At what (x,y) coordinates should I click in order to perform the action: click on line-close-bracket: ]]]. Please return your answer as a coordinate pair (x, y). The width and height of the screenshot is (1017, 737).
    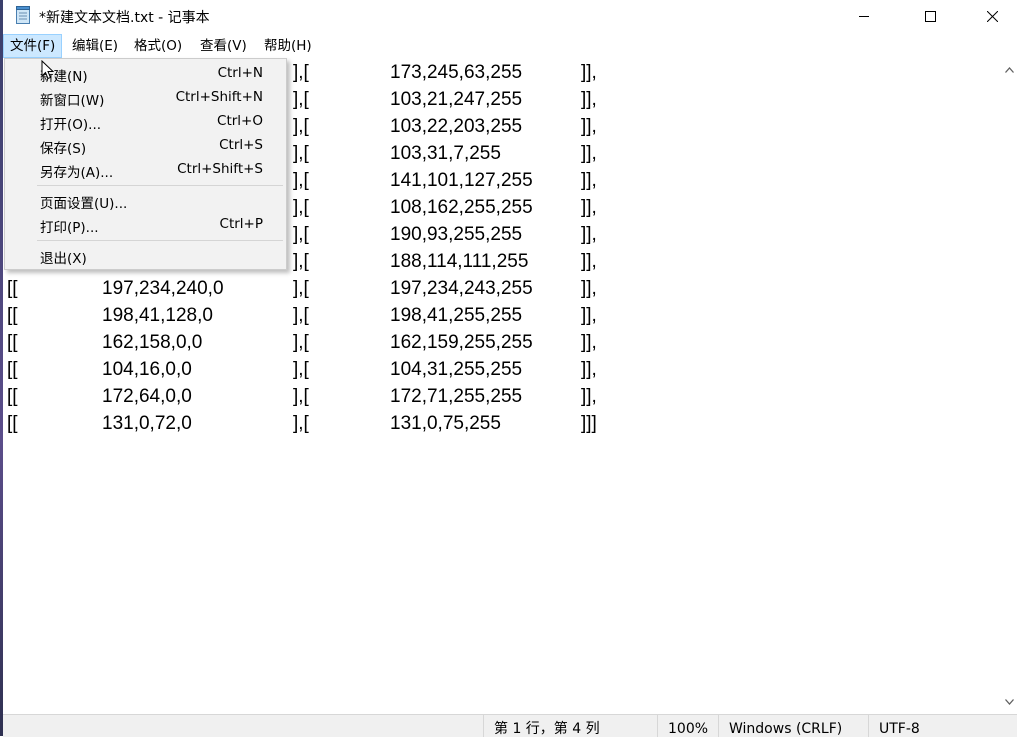
    Looking at the image, I should click on (589, 423).